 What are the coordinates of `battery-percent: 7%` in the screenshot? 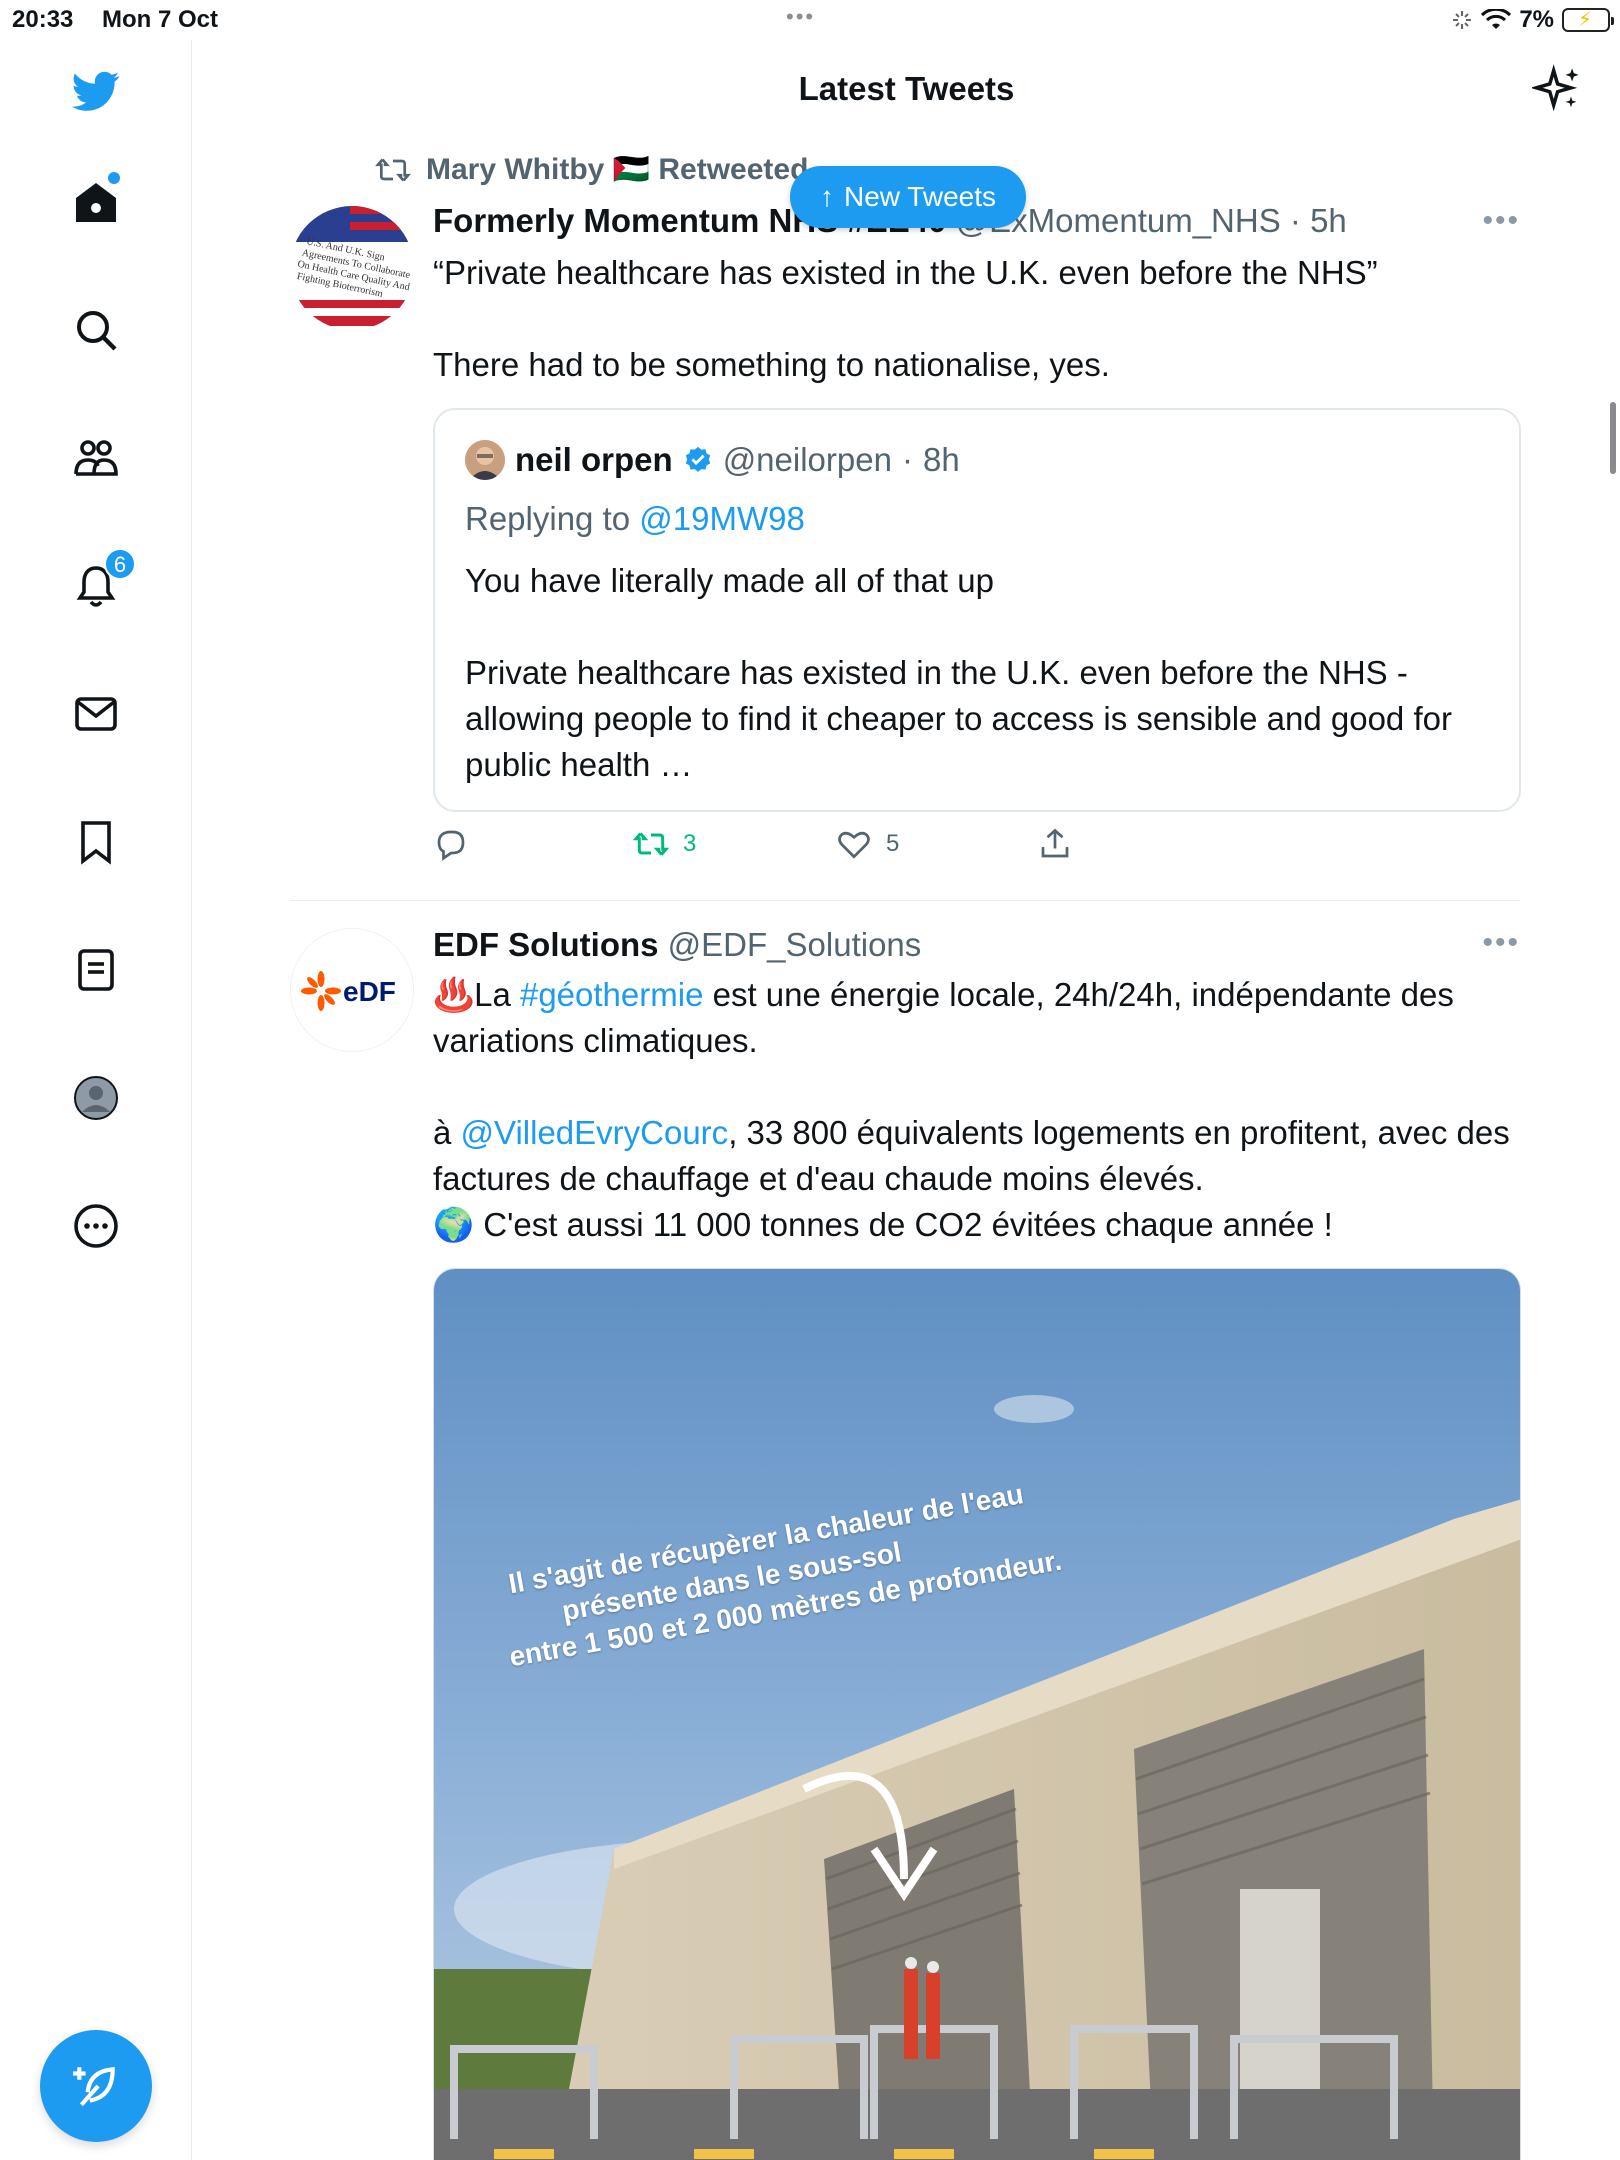 It's located at (1536, 19).